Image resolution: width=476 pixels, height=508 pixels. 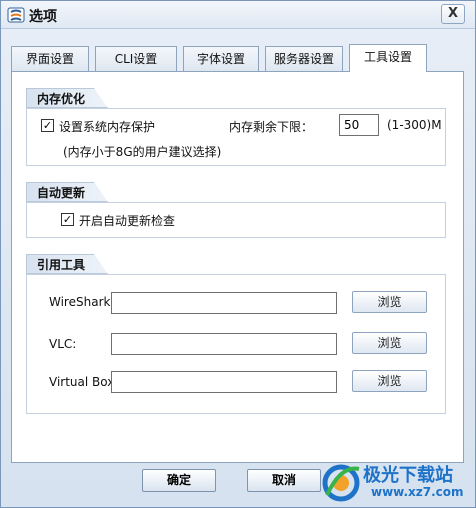 What do you see at coordinates (221, 59) in the screenshot?
I see `tab-font: 字体设置` at bounding box center [221, 59].